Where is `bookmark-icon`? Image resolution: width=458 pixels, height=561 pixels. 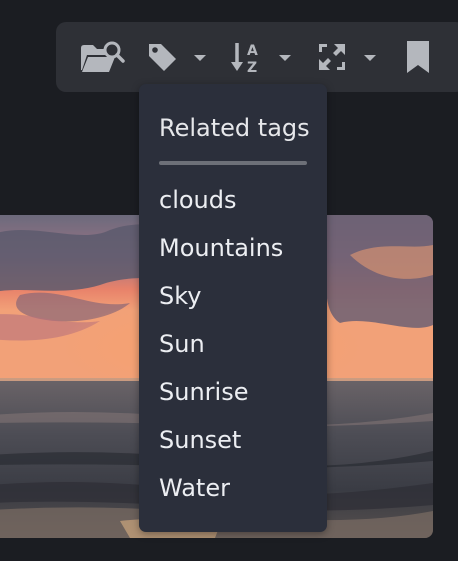
bookmark-icon is located at coordinates (418, 57).